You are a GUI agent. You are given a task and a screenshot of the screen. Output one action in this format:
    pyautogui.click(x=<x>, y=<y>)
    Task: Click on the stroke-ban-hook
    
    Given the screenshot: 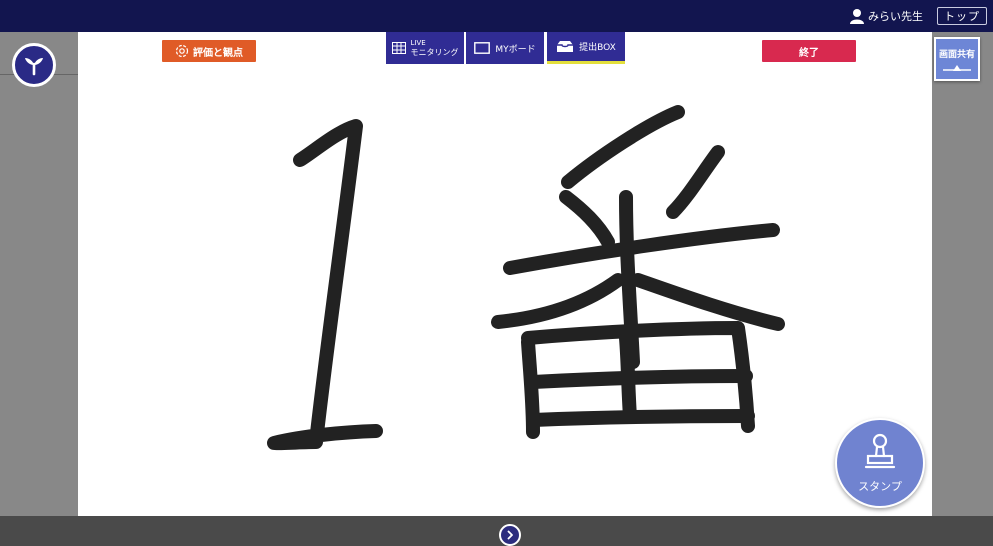 What is the action you would take?
    pyautogui.click(x=623, y=147)
    